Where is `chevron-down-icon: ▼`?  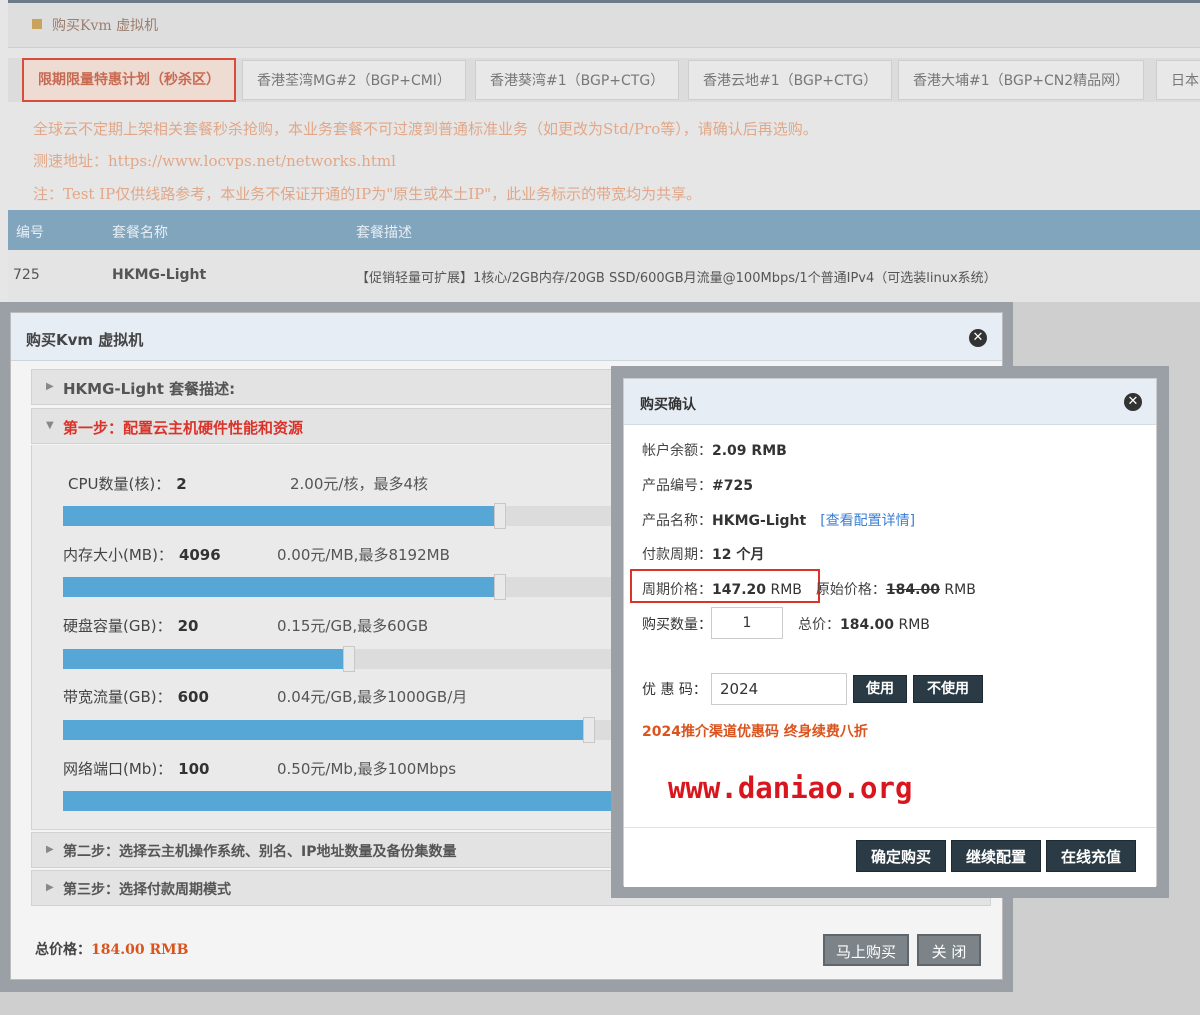 chevron-down-icon: ▼ is located at coordinates (50, 425).